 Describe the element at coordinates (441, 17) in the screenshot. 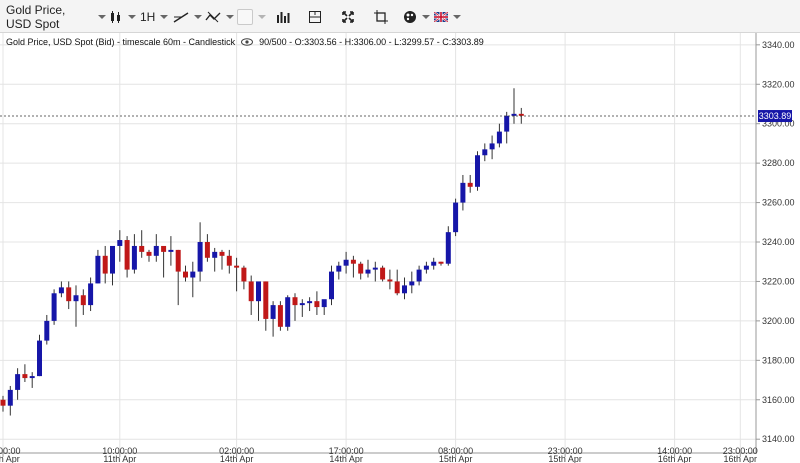

I see `language-flag-icon` at that location.